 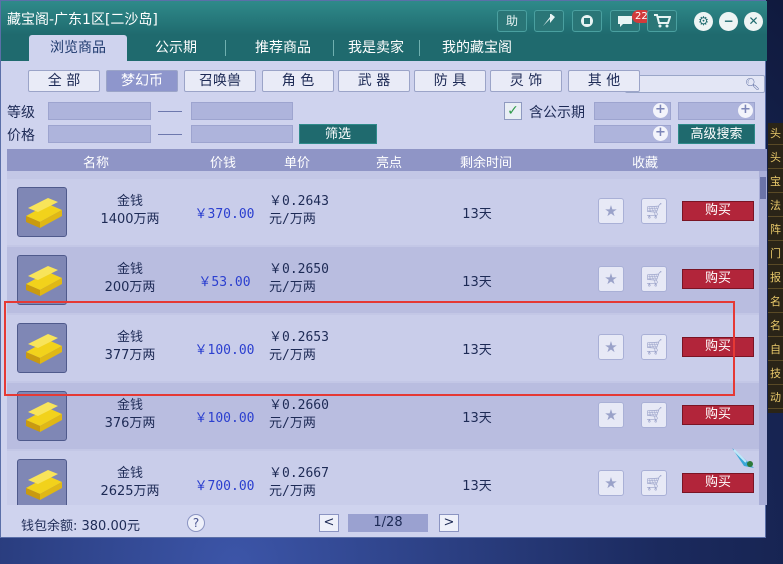 What do you see at coordinates (283, 48) in the screenshot?
I see `tab-recommended: 推荐商品` at bounding box center [283, 48].